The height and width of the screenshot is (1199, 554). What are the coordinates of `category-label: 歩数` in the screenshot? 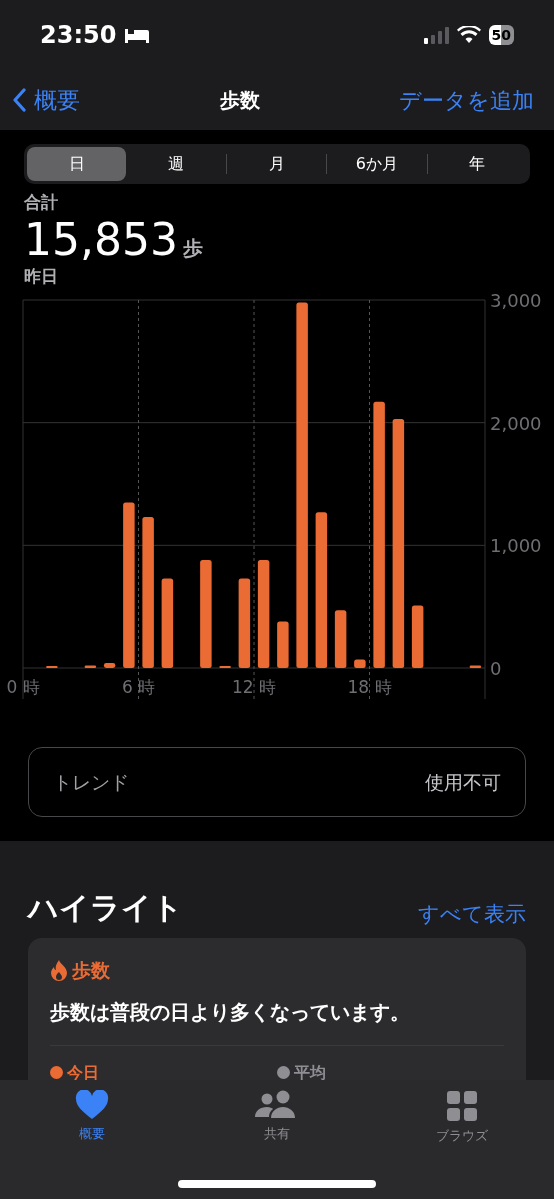 It's located at (91, 970).